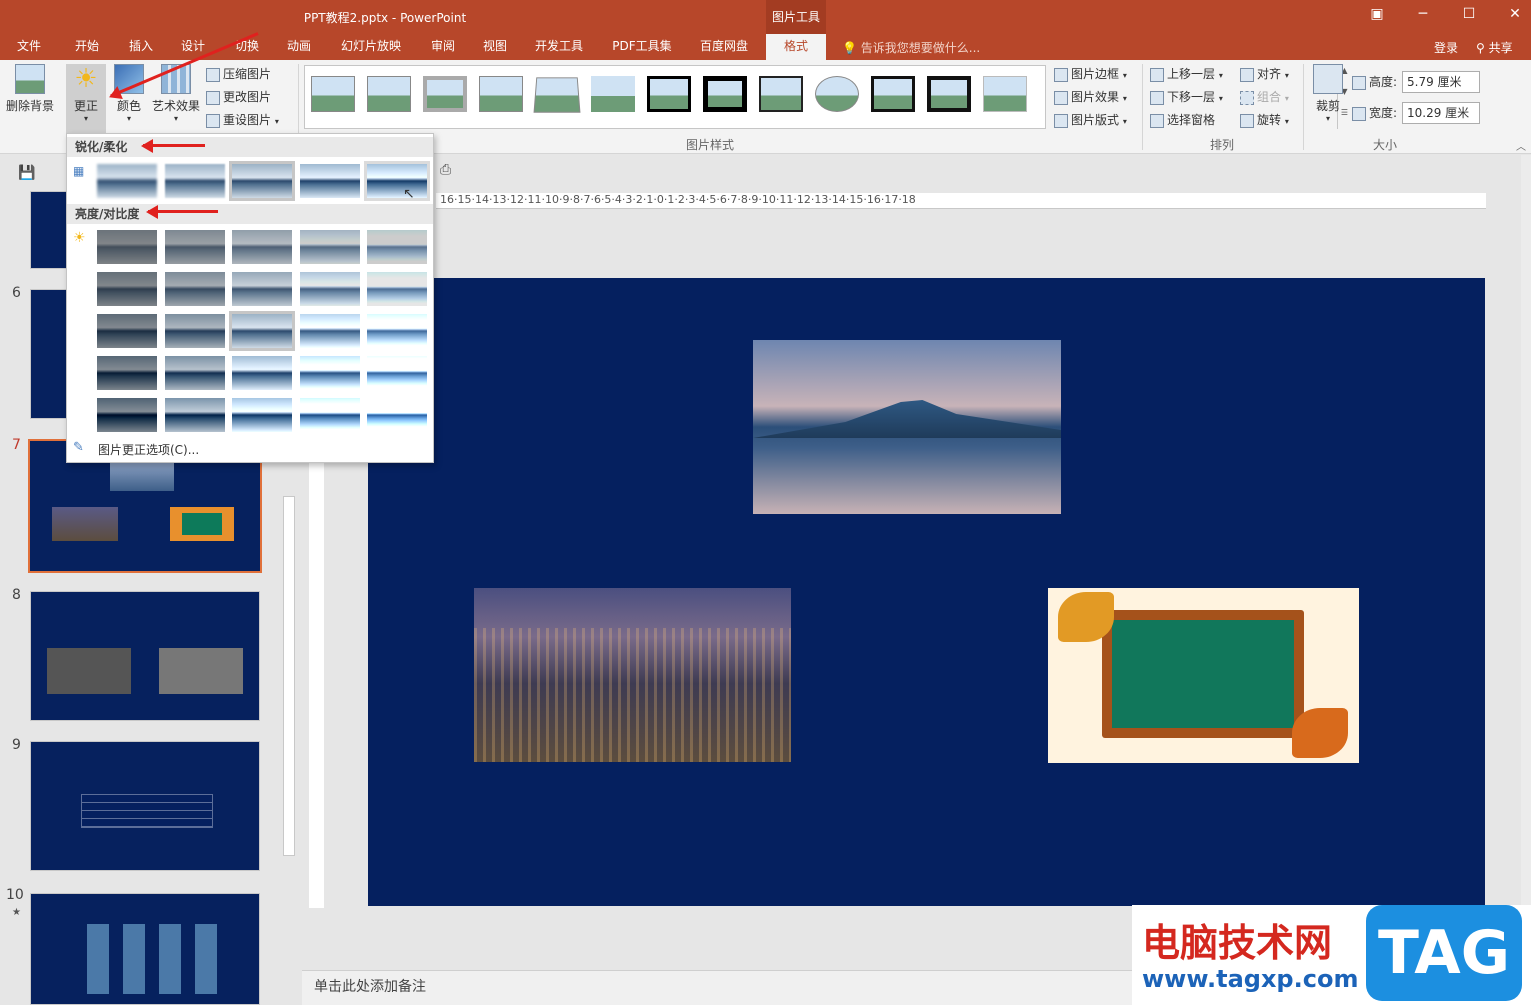  What do you see at coordinates (1494, 47) in the screenshot?
I see `share-button: ⚲ 共享` at bounding box center [1494, 47].